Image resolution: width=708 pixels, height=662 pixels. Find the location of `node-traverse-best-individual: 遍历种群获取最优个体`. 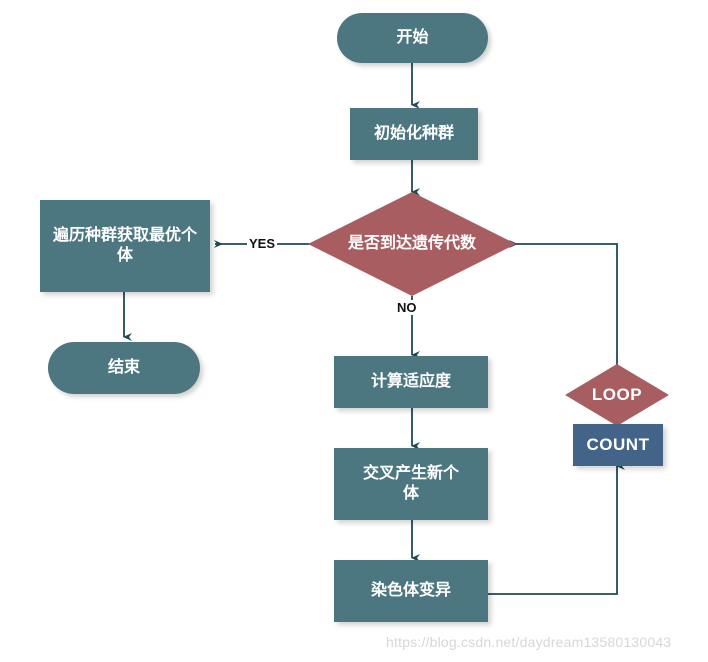

node-traverse-best-individual: 遍历种群获取最优个体 is located at coordinates (125, 246).